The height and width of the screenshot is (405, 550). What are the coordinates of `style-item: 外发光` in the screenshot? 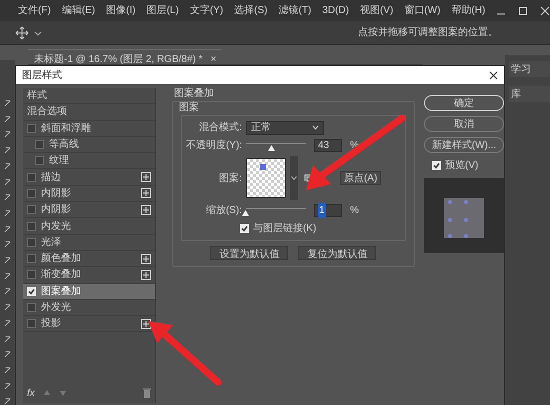 It's located at (89, 308).